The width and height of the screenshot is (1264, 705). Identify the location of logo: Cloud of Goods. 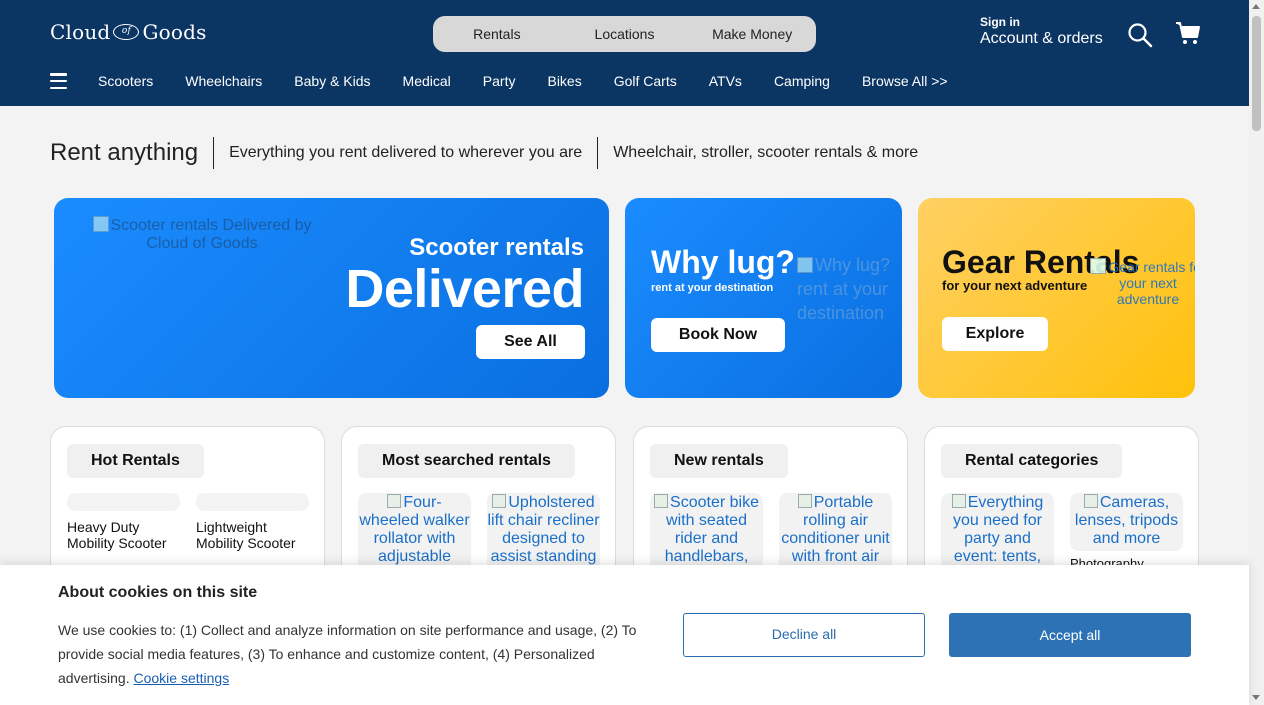
(128, 32).